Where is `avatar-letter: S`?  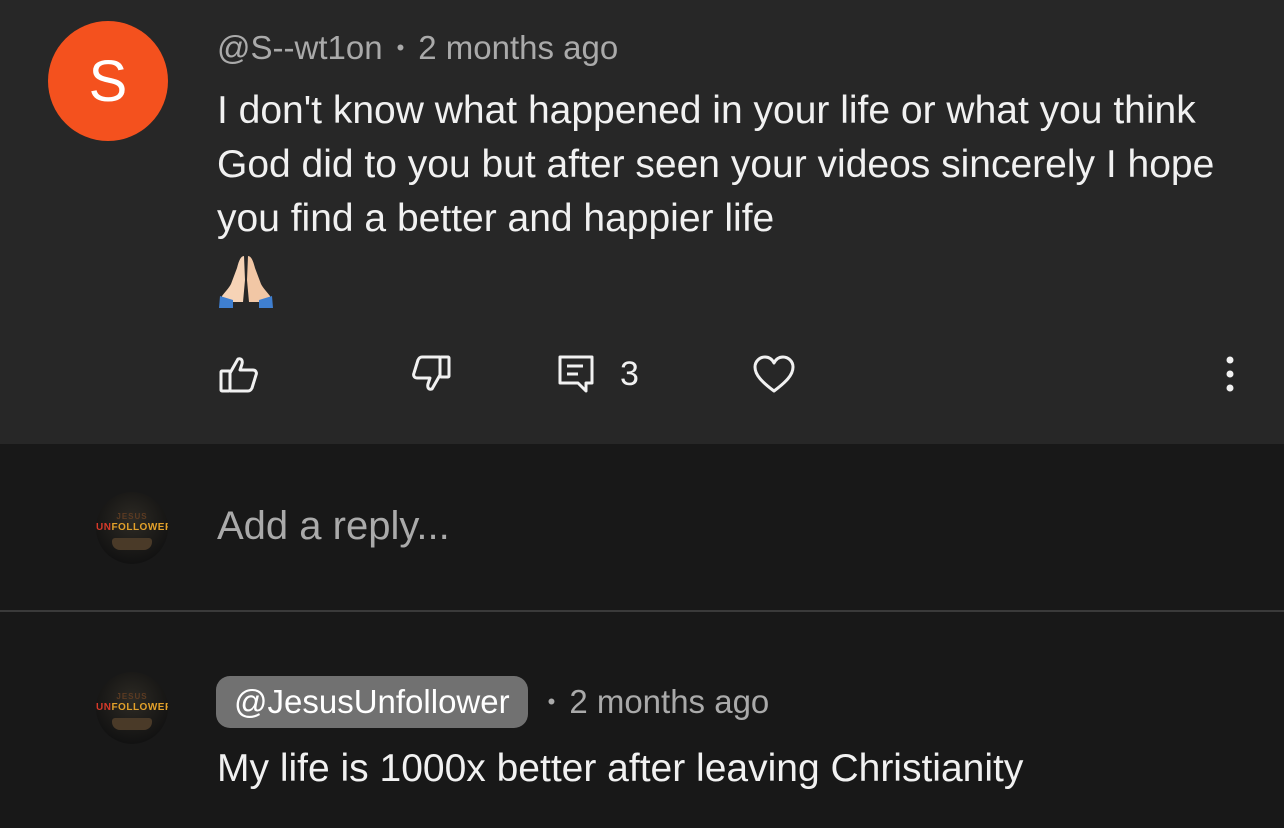
avatar-letter: S is located at coordinates (108, 81).